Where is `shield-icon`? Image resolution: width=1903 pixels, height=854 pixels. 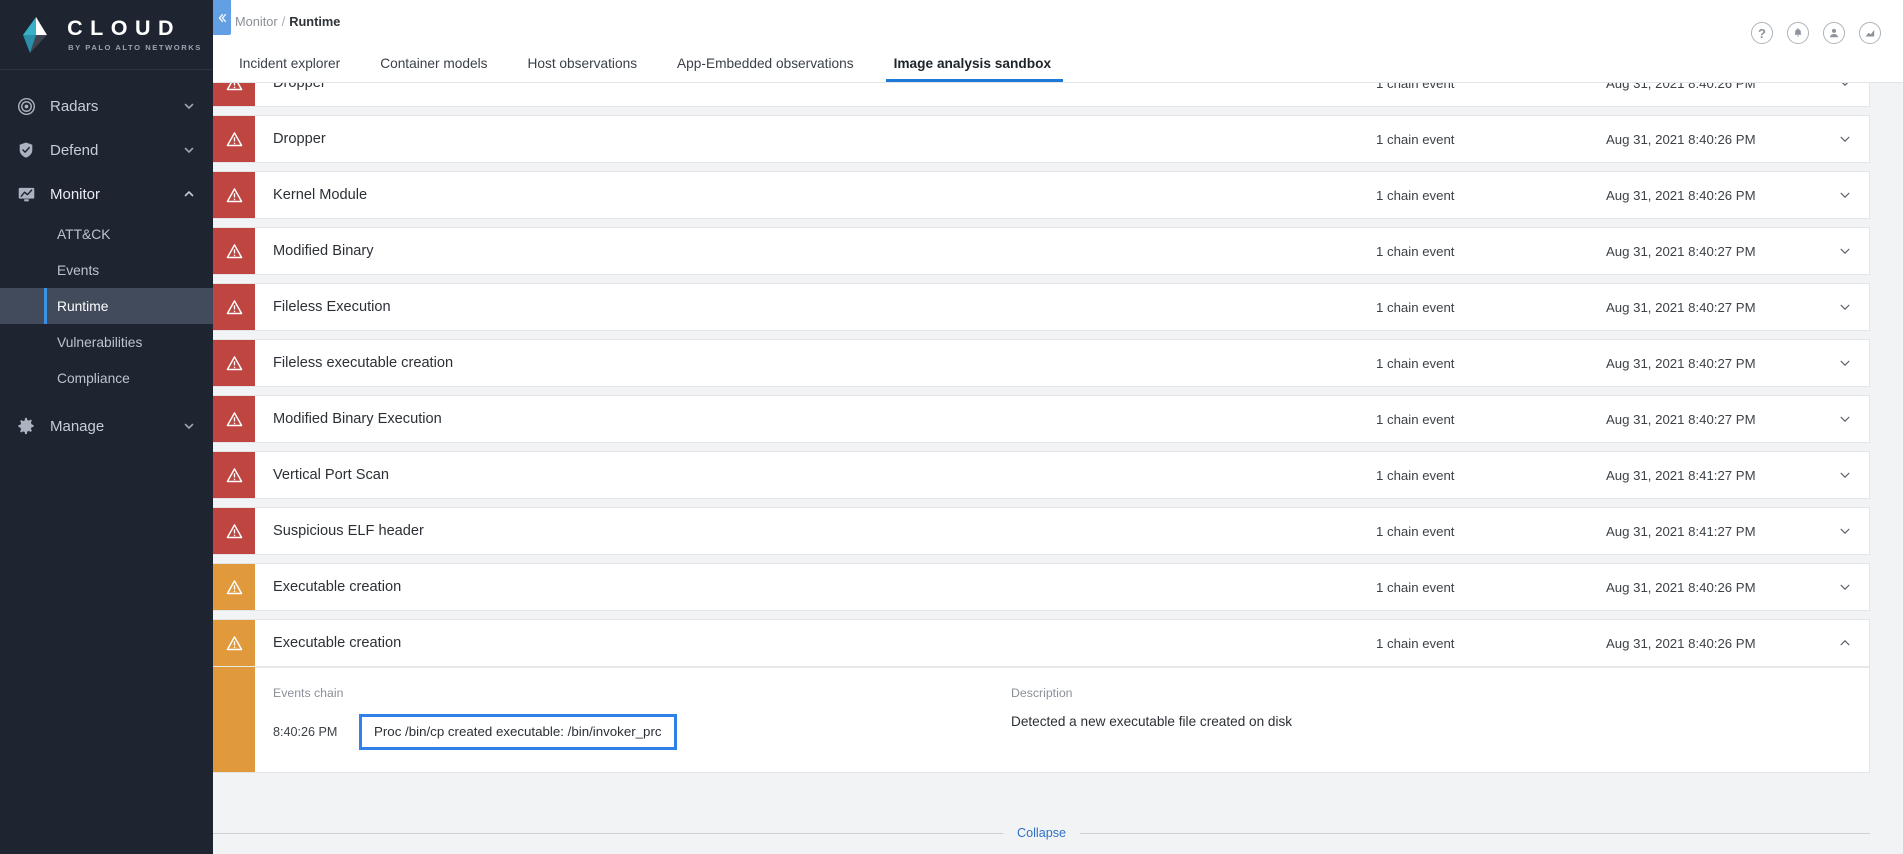
shield-icon is located at coordinates (26, 150).